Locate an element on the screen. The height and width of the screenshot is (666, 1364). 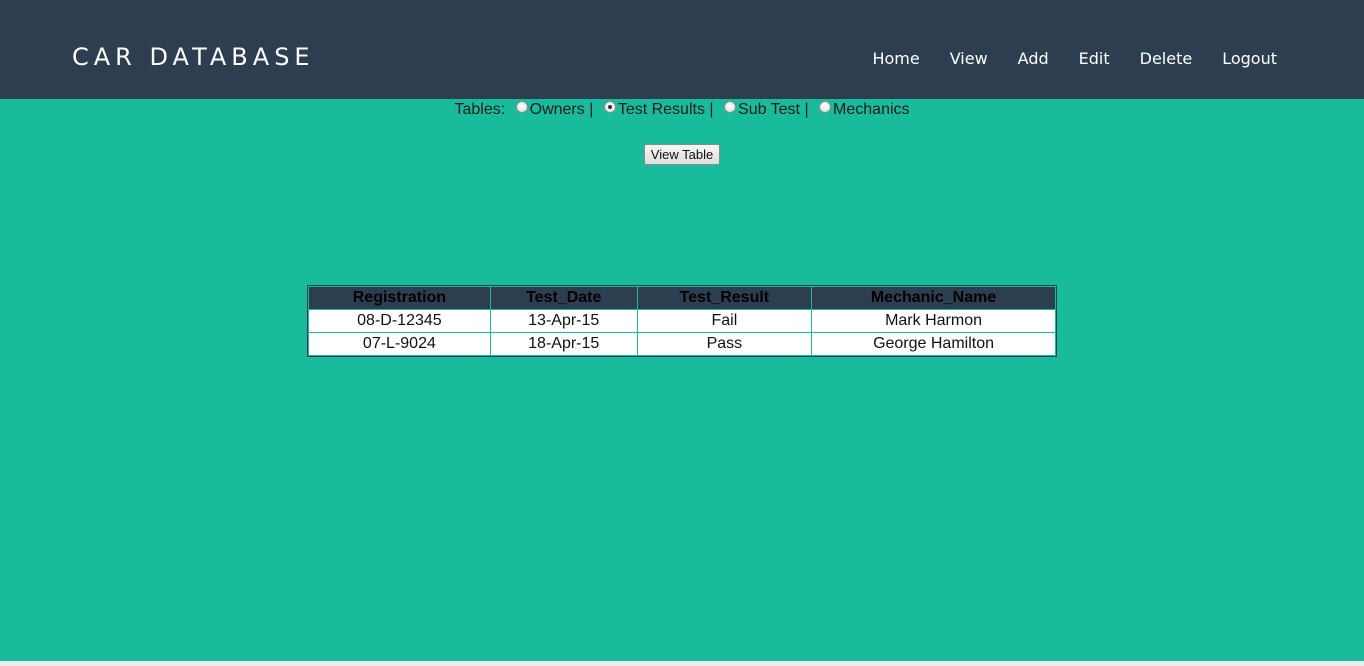
table-row: 07-L-9024 18-Apr-15 Pass George Hamilton is located at coordinates (682, 344).